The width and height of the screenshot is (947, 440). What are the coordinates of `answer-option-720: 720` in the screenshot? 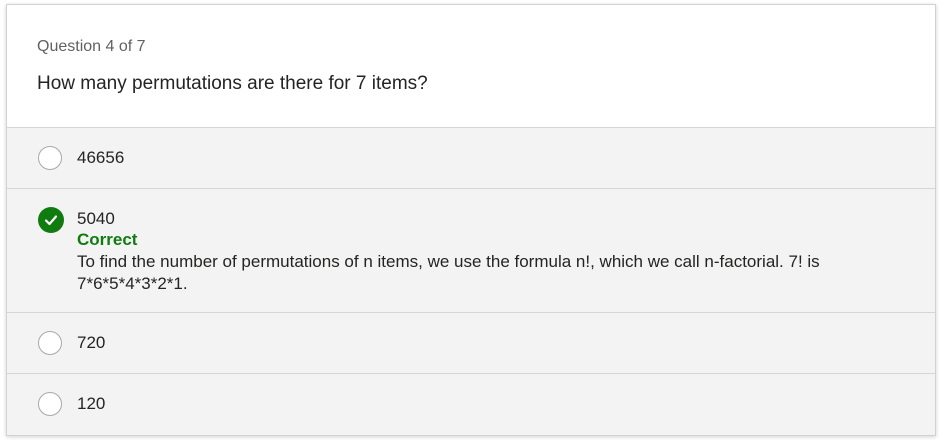 It's located at (471, 343).